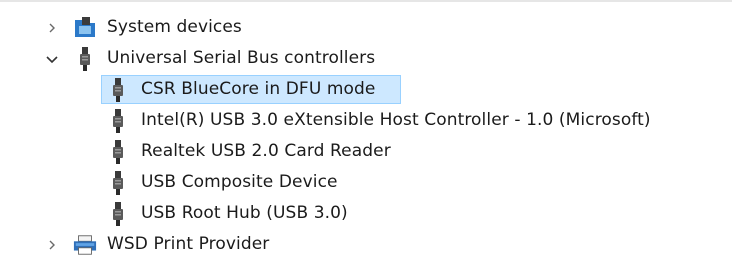 The image size is (732, 259). Describe the element at coordinates (85, 28) in the screenshot. I see `folder-chip-icon` at that location.